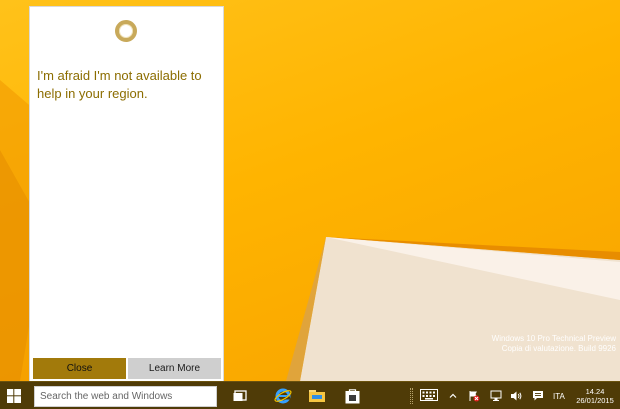 Image resolution: width=620 pixels, height=409 pixels. I want to click on toolbar-grip, so click(411, 396).